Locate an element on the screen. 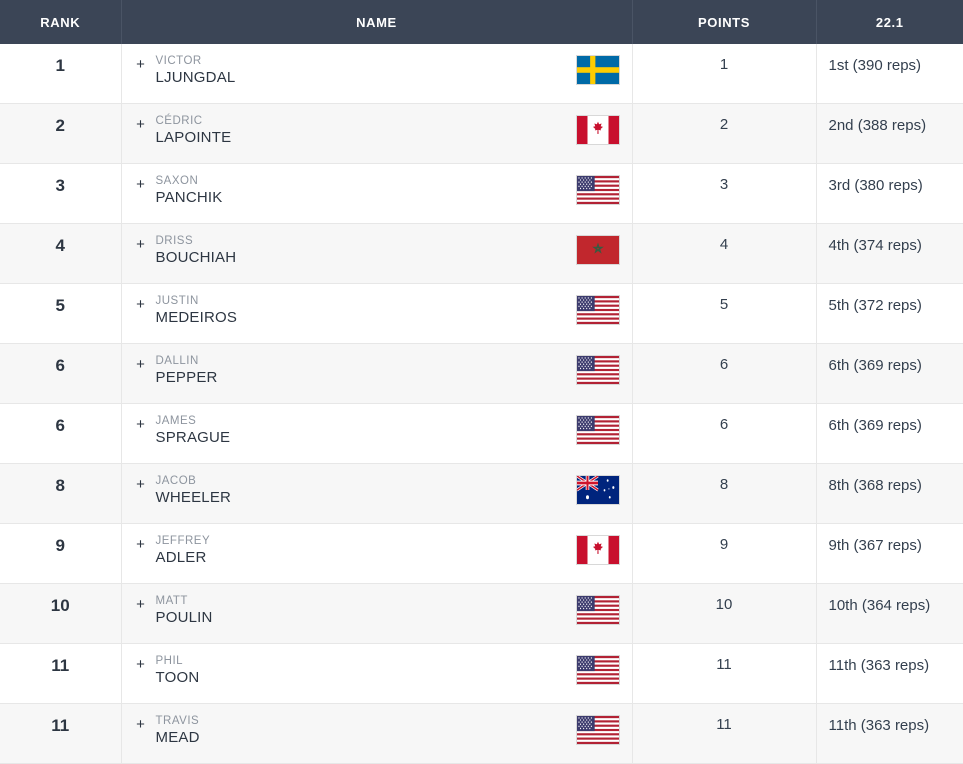  athlete-name-wrapper: + JUSTIN MEDEIROS is located at coordinates (377, 310).